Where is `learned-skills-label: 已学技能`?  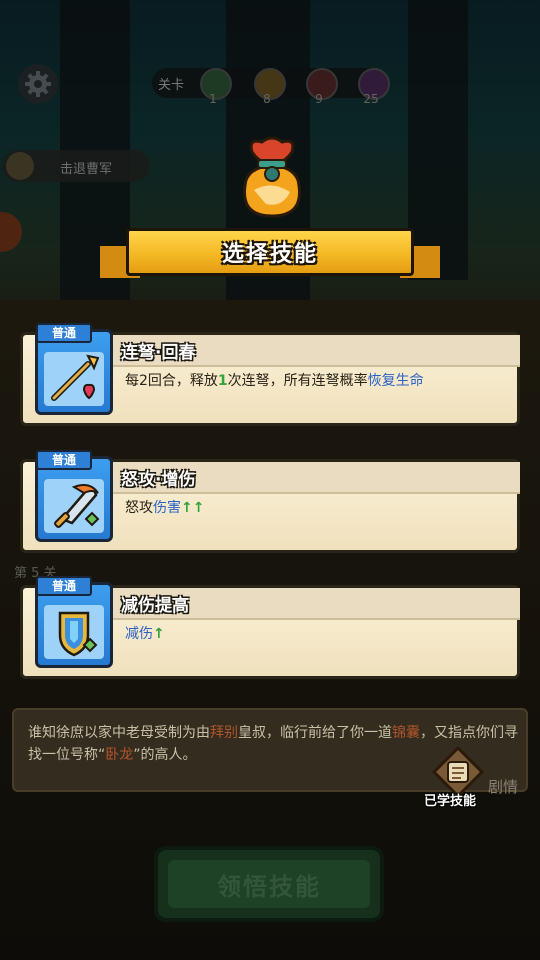 learned-skills-label: 已学技能 is located at coordinates (450, 801).